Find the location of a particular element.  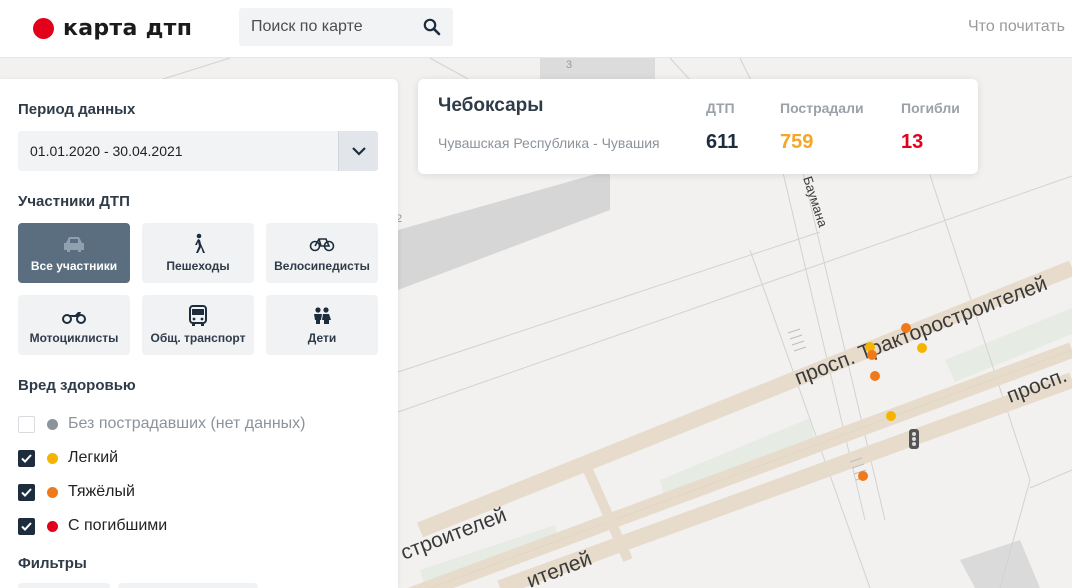

chevron-down-icon is located at coordinates (358, 151).